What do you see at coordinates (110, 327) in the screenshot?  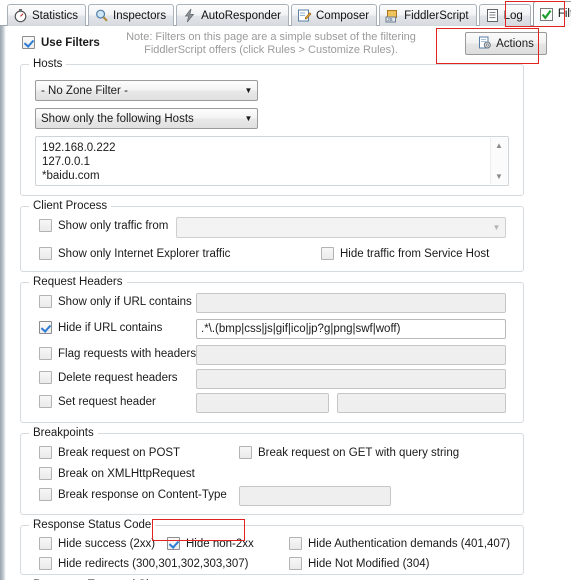 I see `hide-url-contains-label: Hide if URL contains` at bounding box center [110, 327].